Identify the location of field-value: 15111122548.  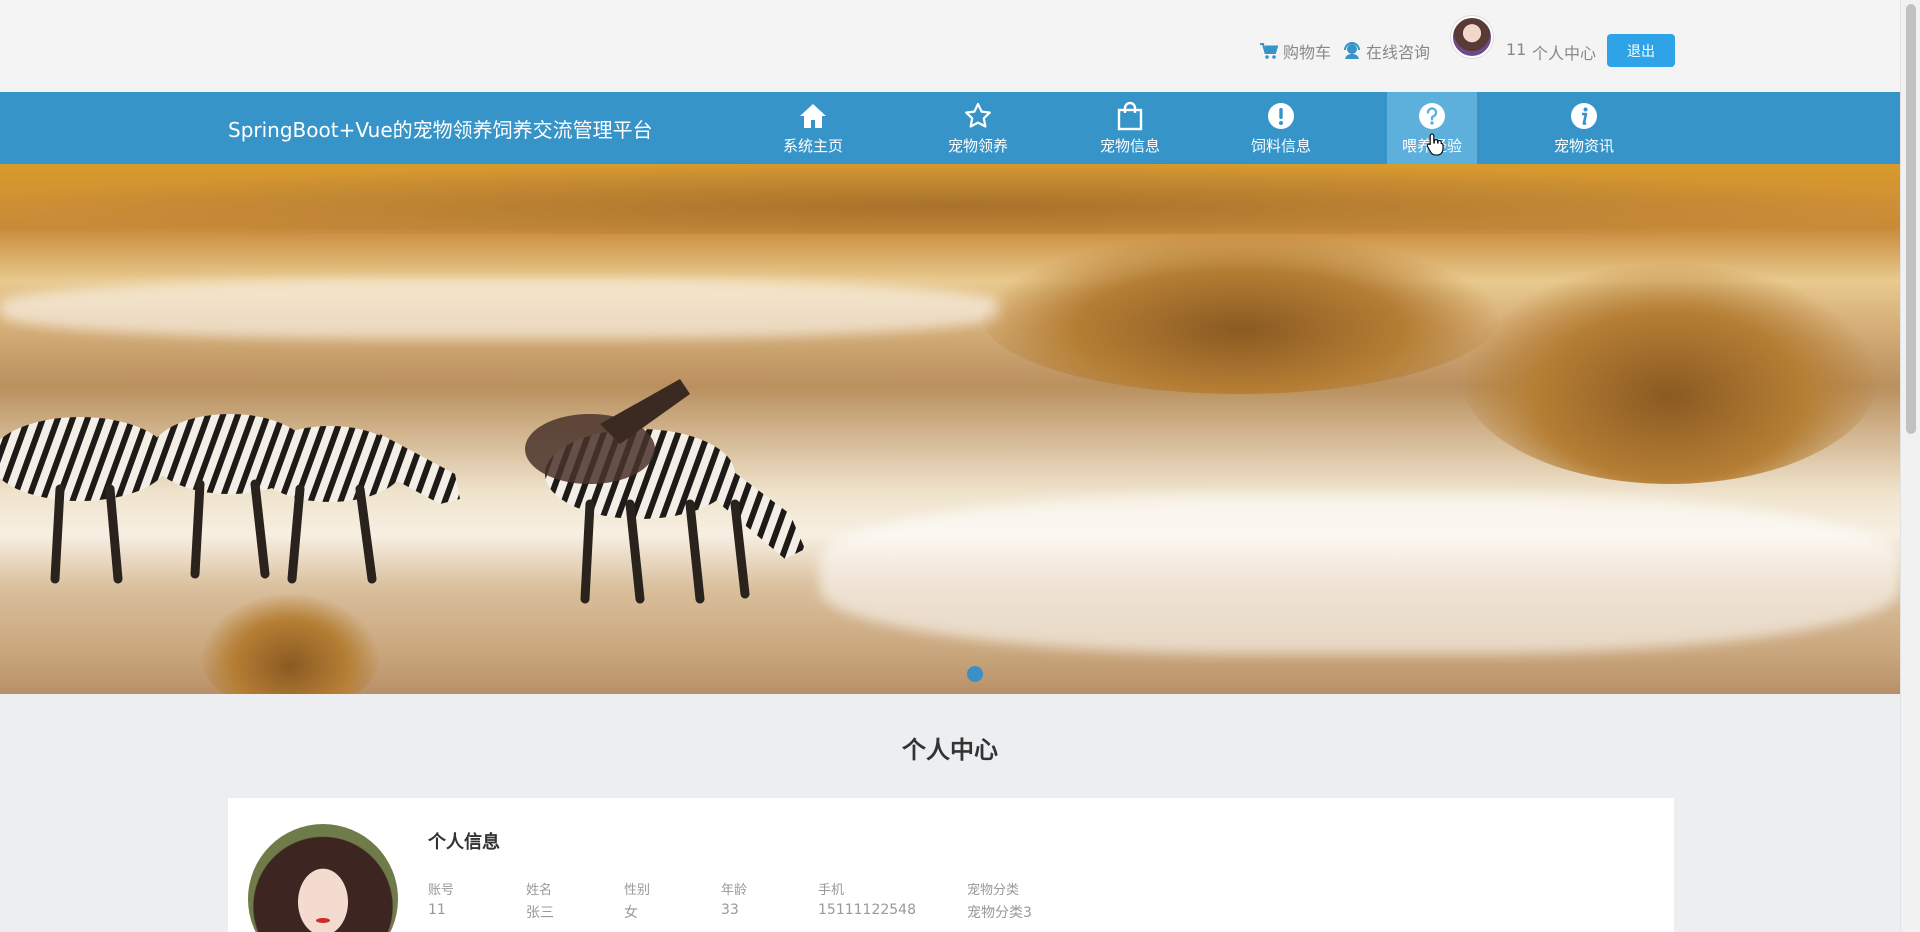
(867, 910).